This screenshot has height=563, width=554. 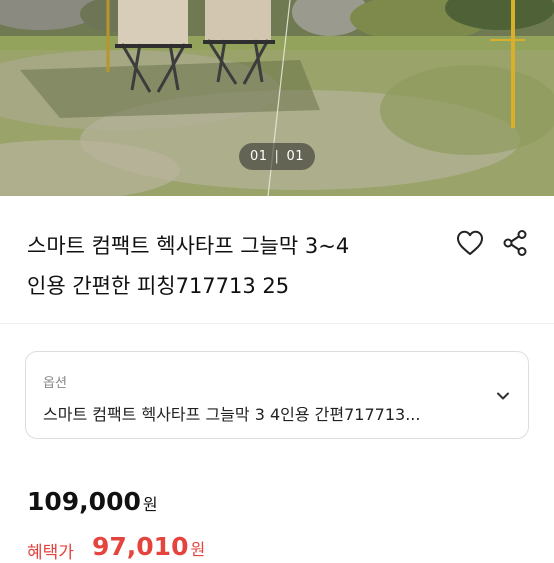 What do you see at coordinates (150, 504) in the screenshot?
I see `original-price-currency: 원` at bounding box center [150, 504].